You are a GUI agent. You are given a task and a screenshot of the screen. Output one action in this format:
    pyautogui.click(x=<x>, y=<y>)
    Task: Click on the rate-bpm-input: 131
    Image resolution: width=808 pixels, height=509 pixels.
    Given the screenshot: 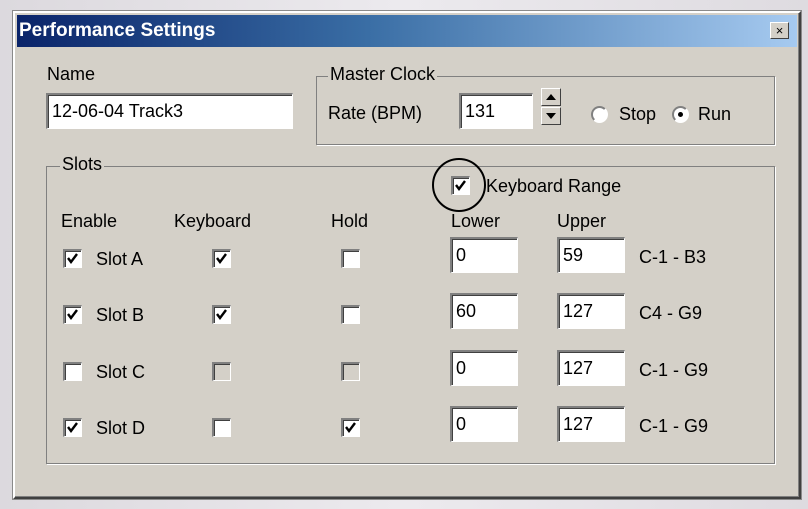 What is the action you would take?
    pyautogui.click(x=496, y=111)
    